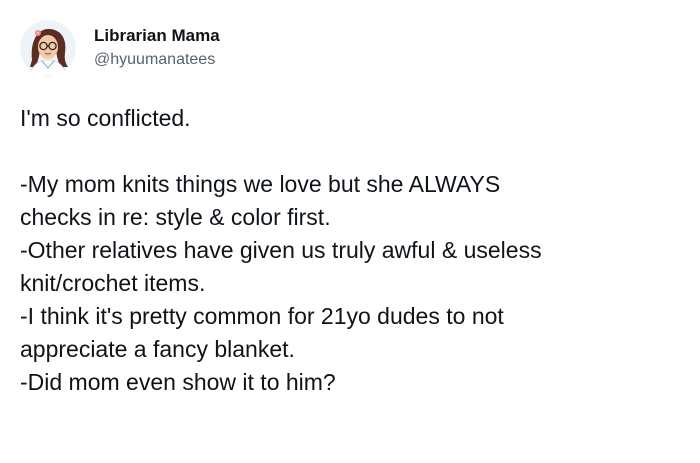 This screenshot has width=700, height=463. Describe the element at coordinates (178, 382) in the screenshot. I see `tweet-line: -Did mom even show it to him?` at that location.